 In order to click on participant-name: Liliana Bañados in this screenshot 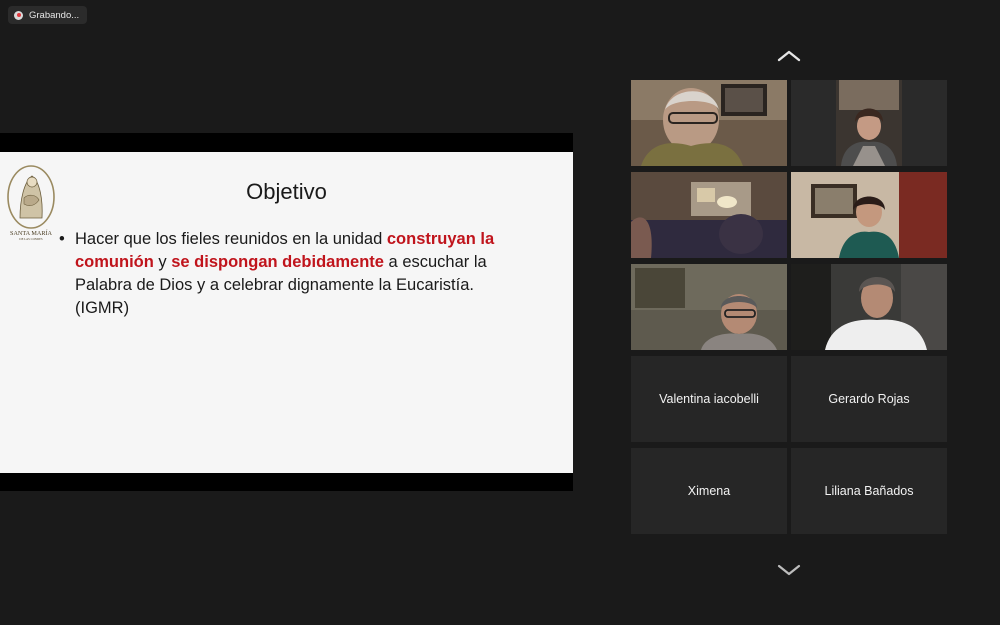, I will do `click(869, 491)`.